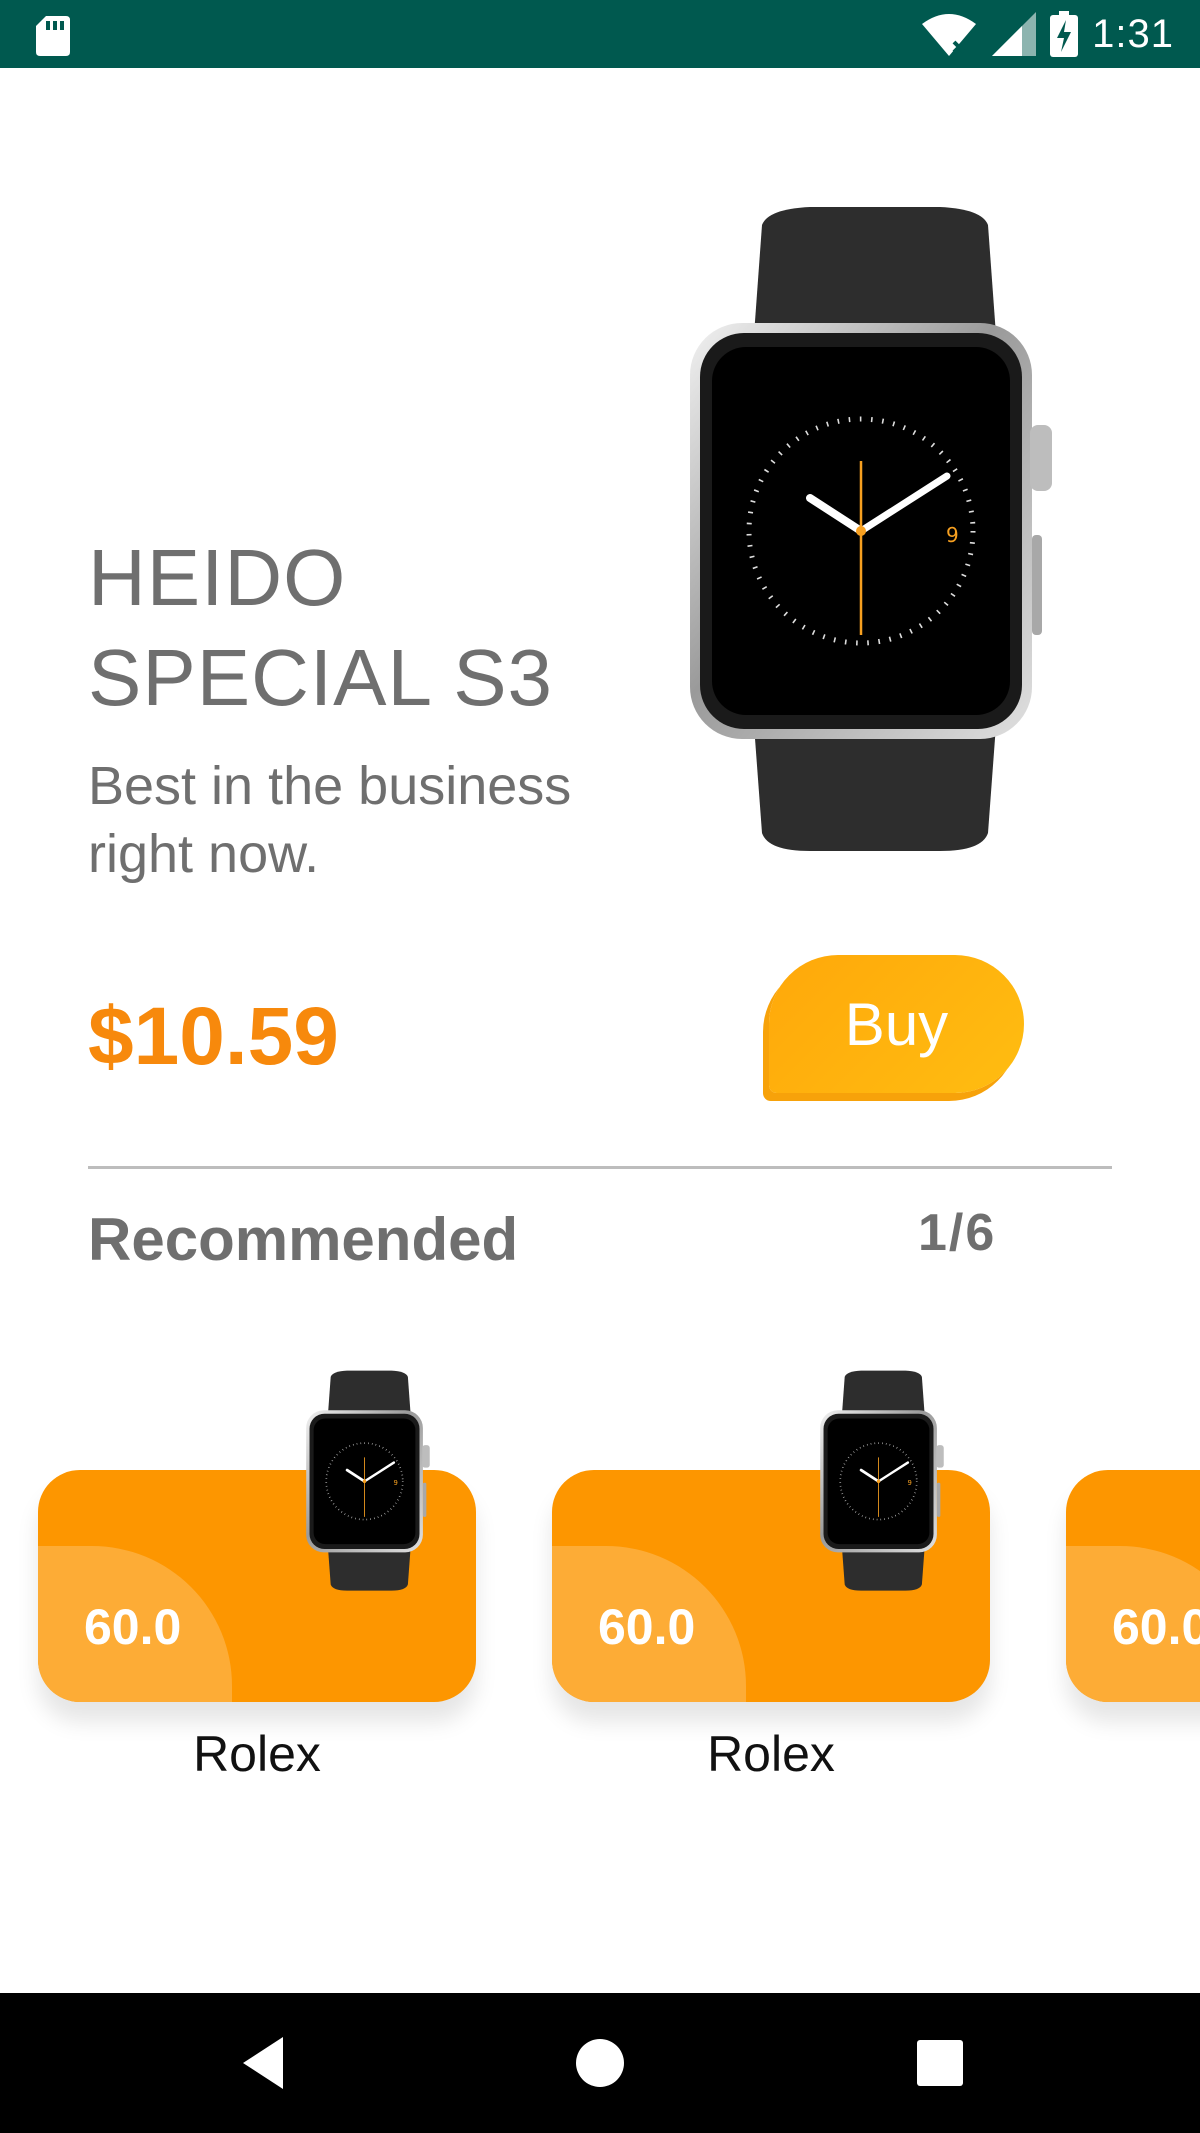  I want to click on buy-button-label: Buy, so click(896, 1024).